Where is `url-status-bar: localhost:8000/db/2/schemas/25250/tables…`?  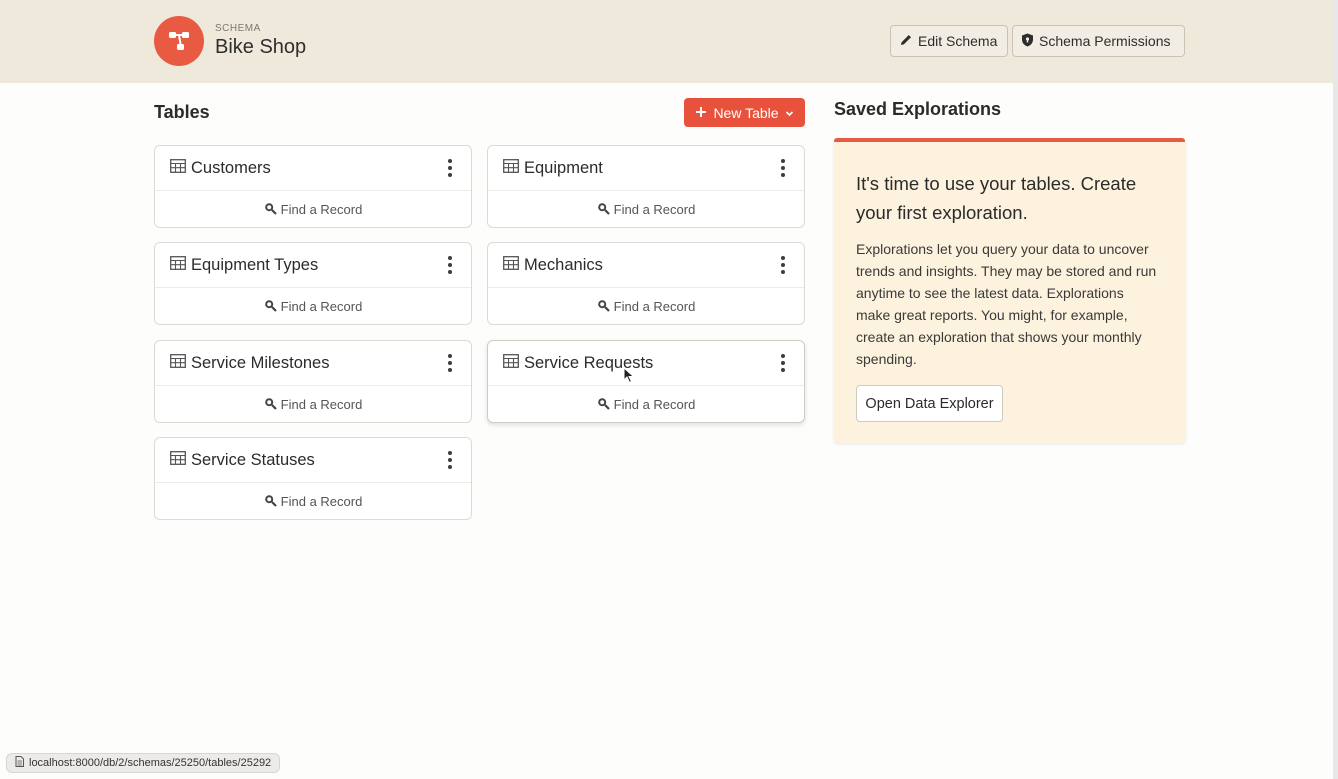
url-status-bar: localhost:8000/db/2/schemas/25250/tables… is located at coordinates (143, 763).